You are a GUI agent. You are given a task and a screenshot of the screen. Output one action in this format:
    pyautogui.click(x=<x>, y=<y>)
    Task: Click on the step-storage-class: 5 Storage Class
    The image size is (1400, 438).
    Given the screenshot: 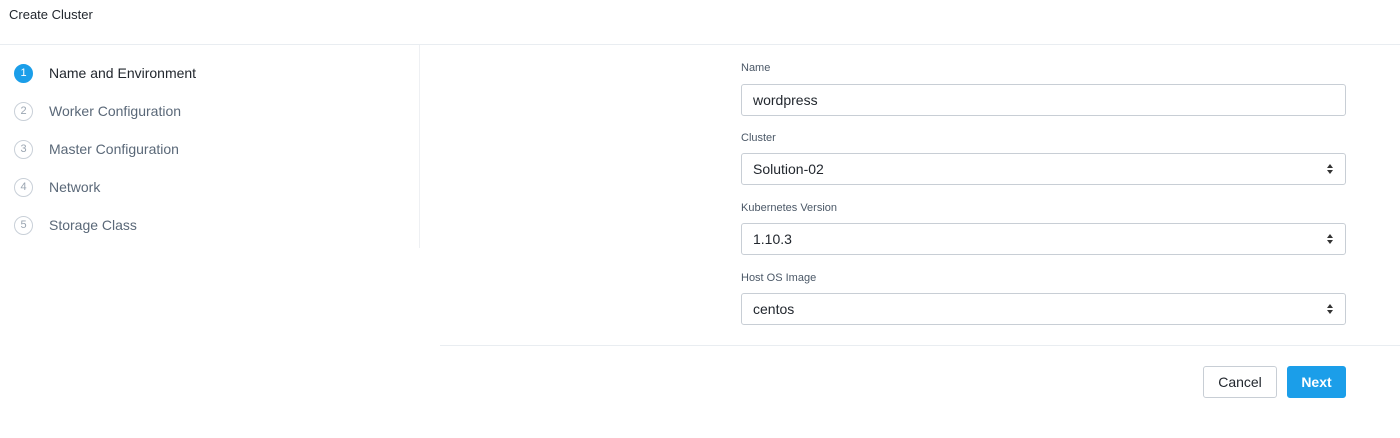 What is the action you would take?
    pyautogui.click(x=75, y=225)
    